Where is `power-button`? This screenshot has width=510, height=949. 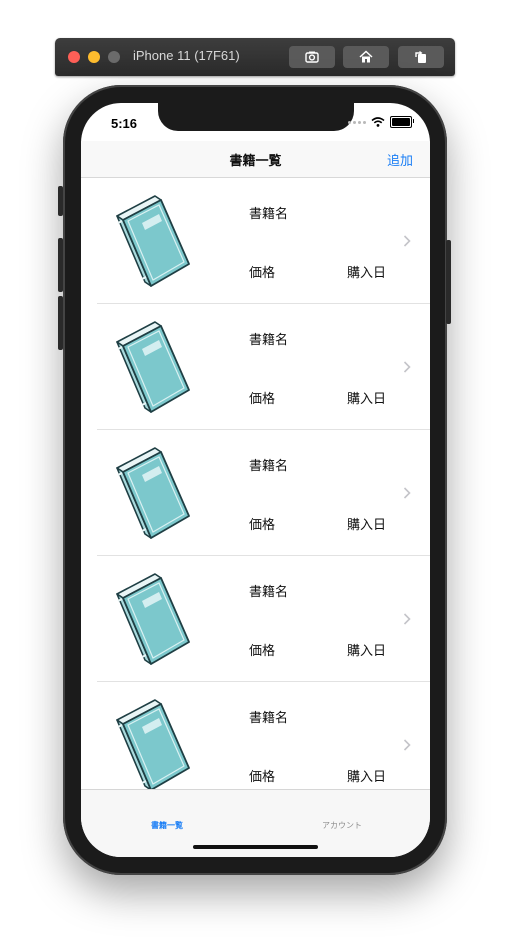
power-button is located at coordinates (448, 282).